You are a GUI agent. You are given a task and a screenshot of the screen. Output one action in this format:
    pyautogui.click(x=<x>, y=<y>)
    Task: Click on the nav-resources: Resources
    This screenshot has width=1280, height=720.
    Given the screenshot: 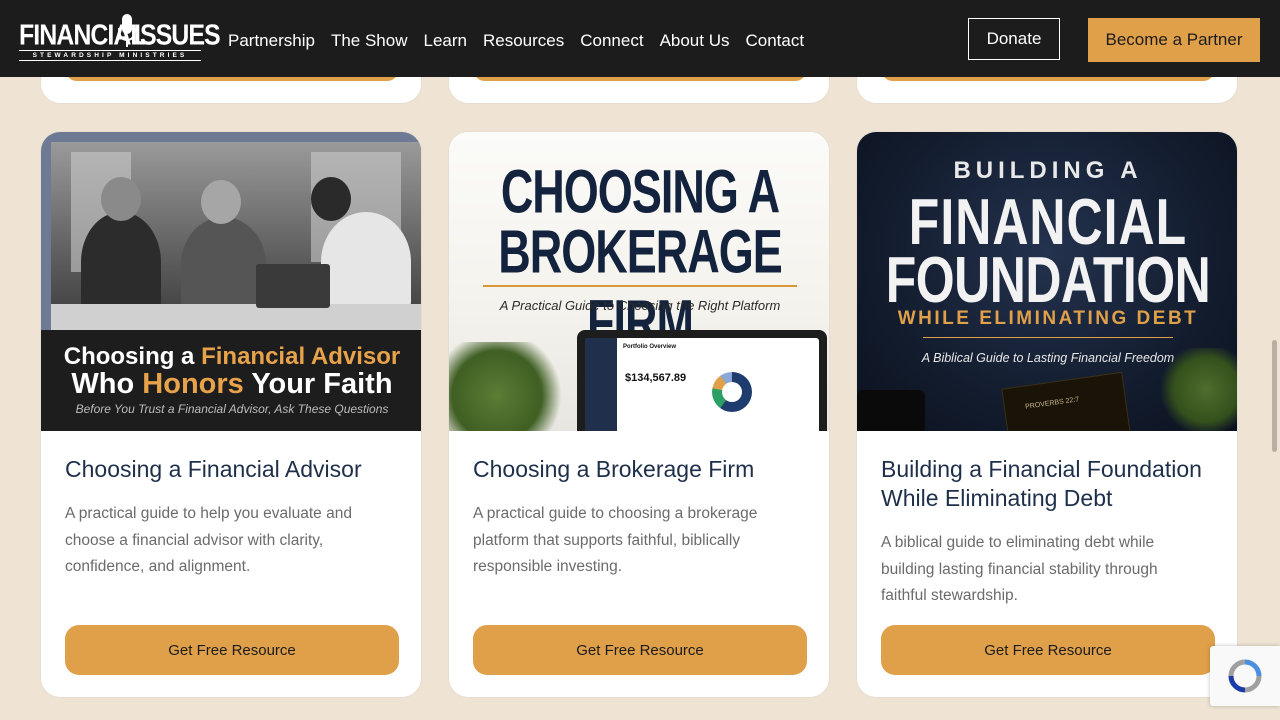 What is the action you would take?
    pyautogui.click(x=523, y=41)
    